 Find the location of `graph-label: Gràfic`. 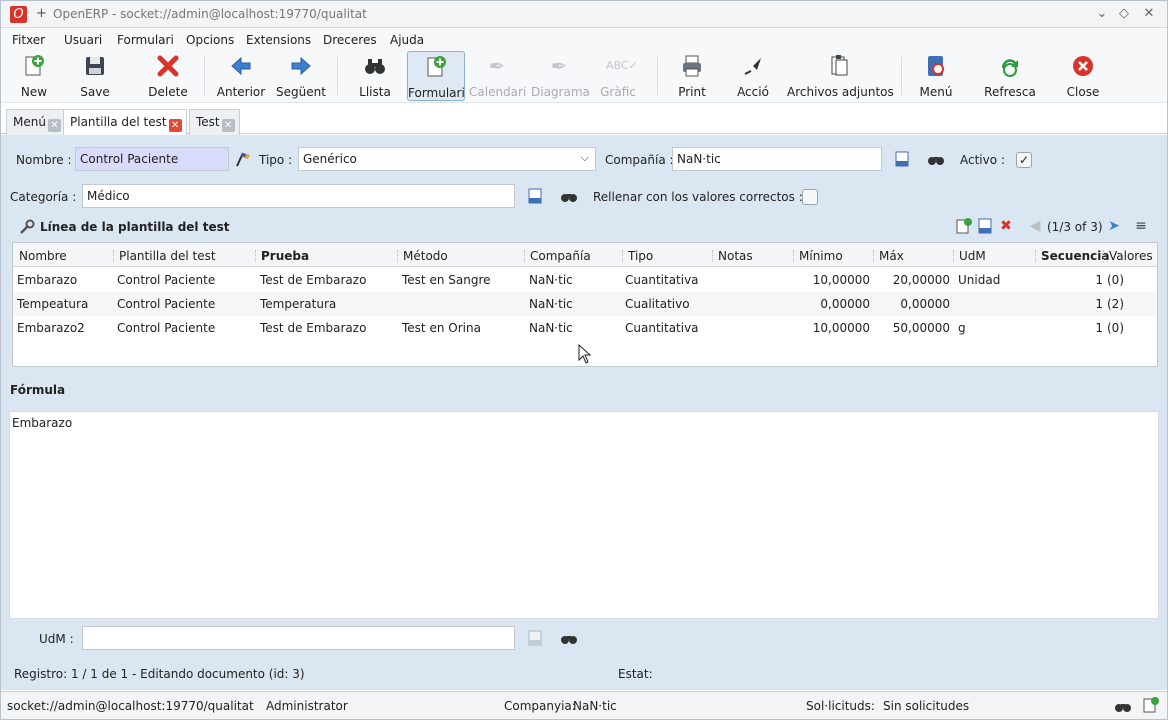

graph-label: Gràfic is located at coordinates (618, 92).